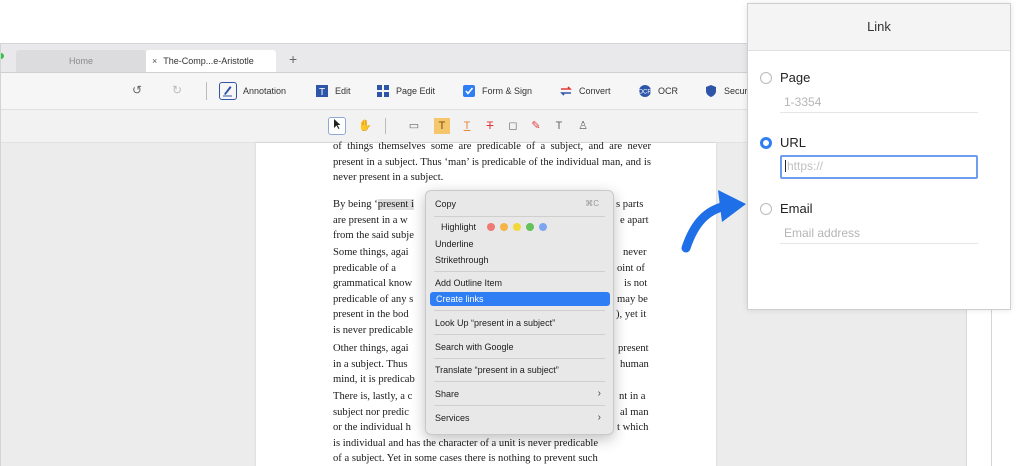 The width and height of the screenshot is (1024, 466). Describe the element at coordinates (583, 126) in the screenshot. I see `stamp-icon: ♙` at that location.